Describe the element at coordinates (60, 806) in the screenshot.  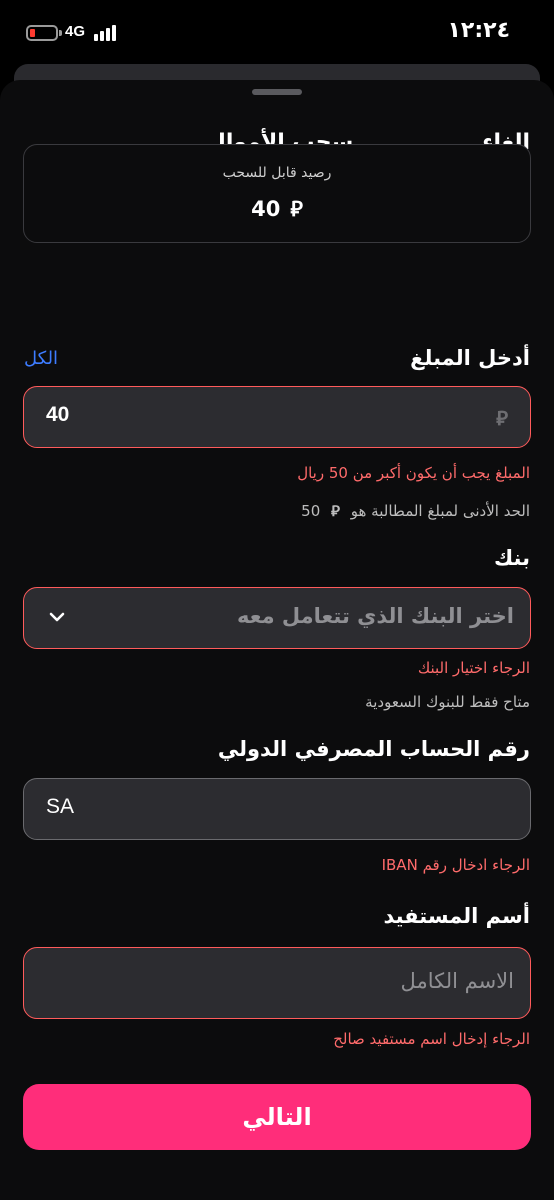
I see `iban-value: SA` at that location.